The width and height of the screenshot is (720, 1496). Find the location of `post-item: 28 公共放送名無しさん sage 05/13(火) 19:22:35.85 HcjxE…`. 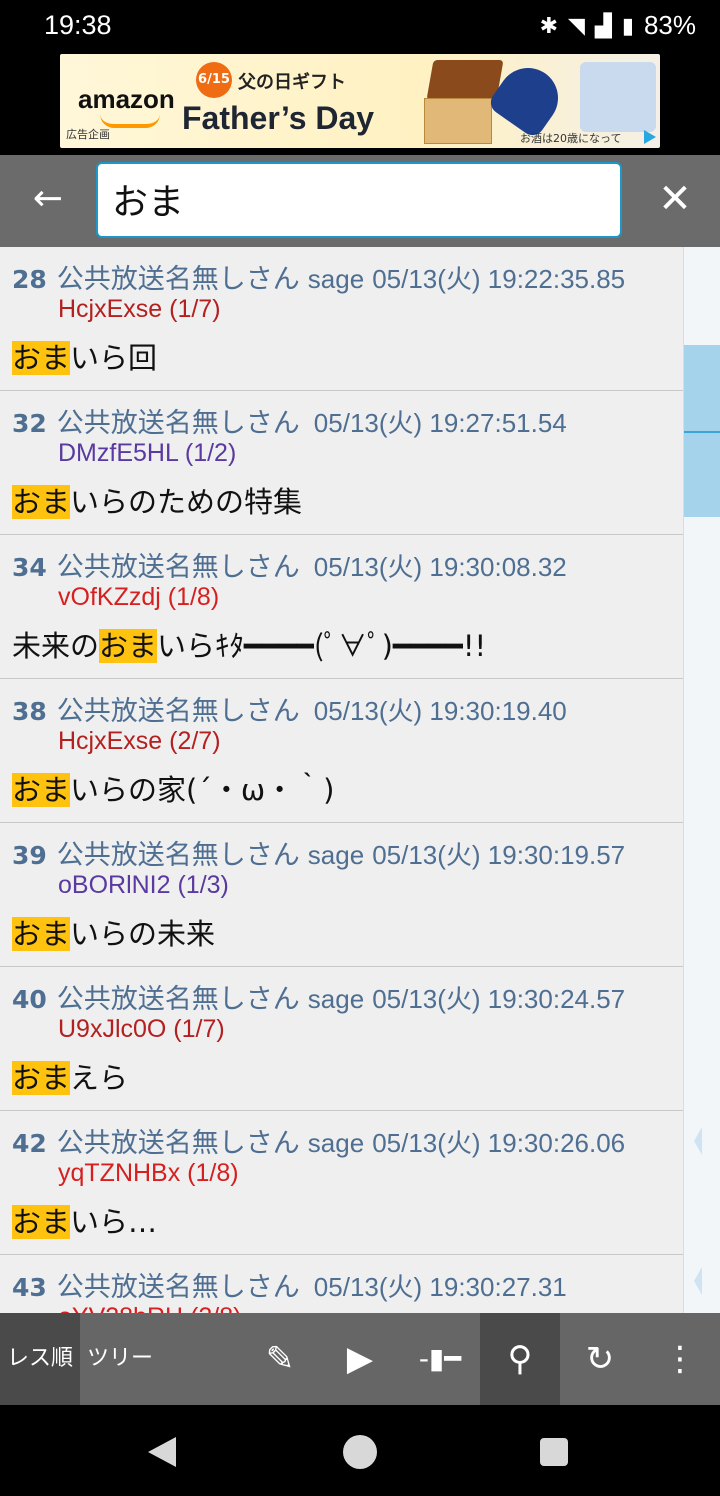

post-item: 28 公共放送名無しさん sage 05/13(火) 19:22:35.85 HcjxE… is located at coordinates (341, 319).